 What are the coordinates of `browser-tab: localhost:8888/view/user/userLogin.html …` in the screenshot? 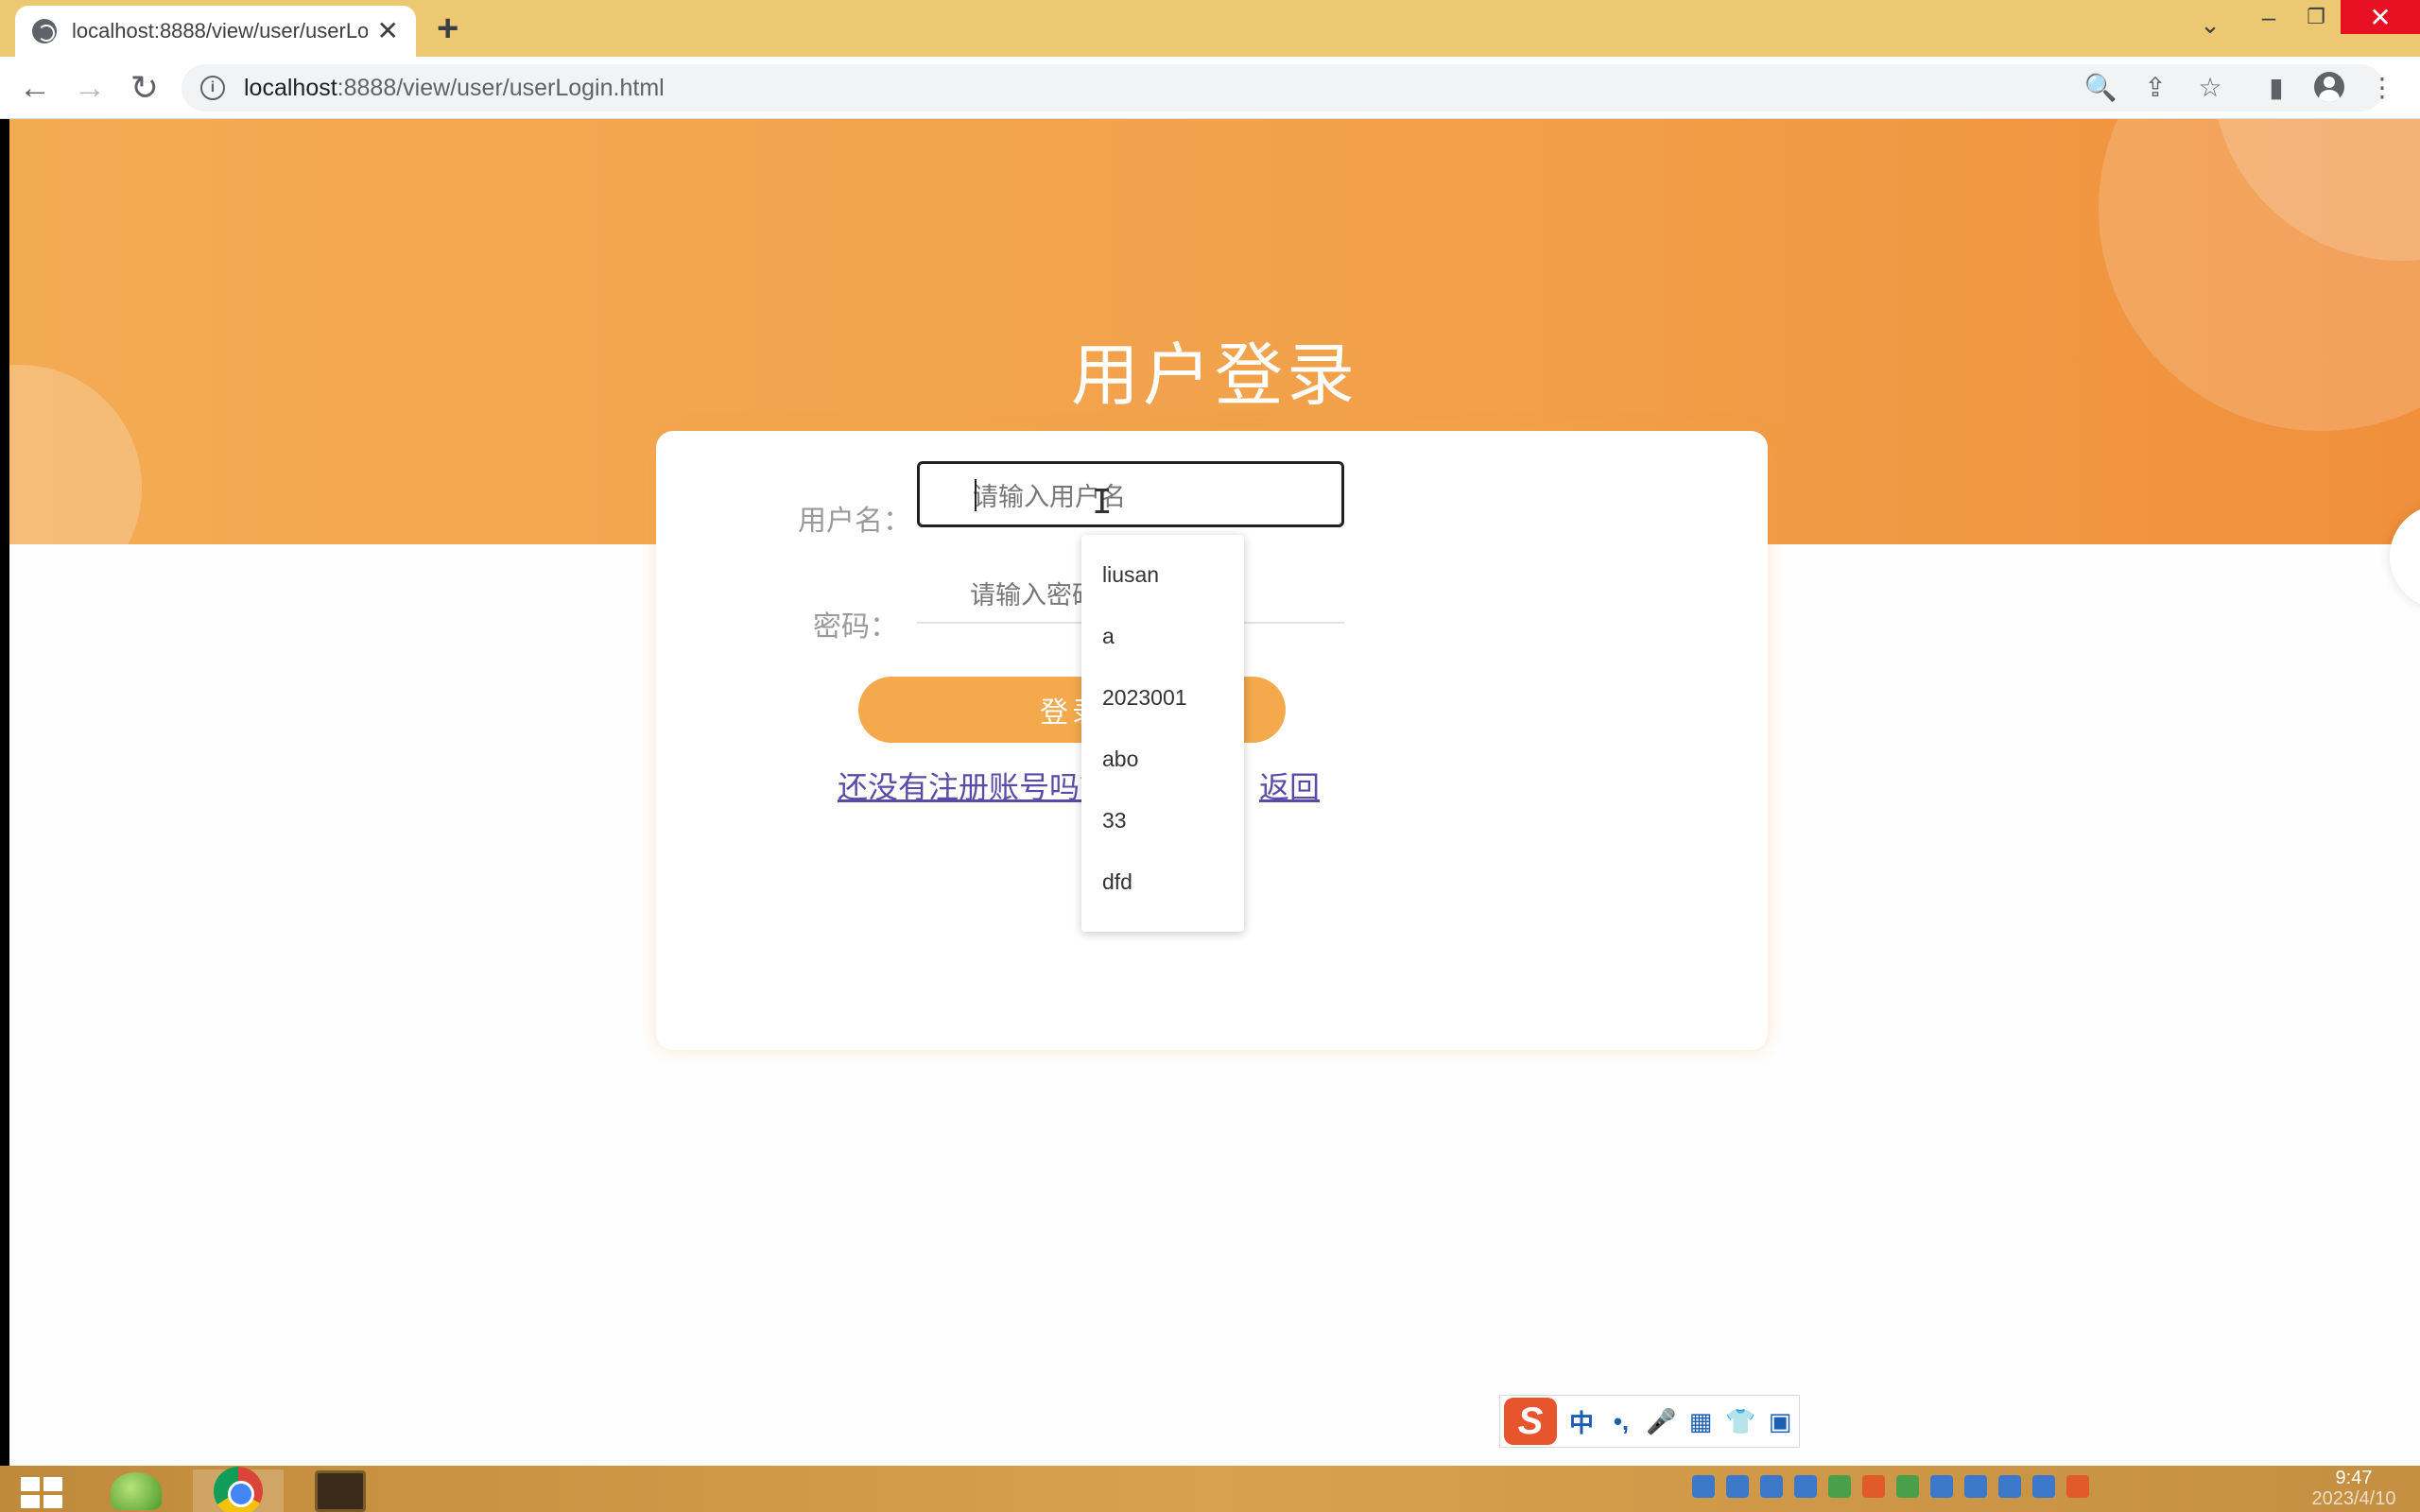 It's located at (215, 31).